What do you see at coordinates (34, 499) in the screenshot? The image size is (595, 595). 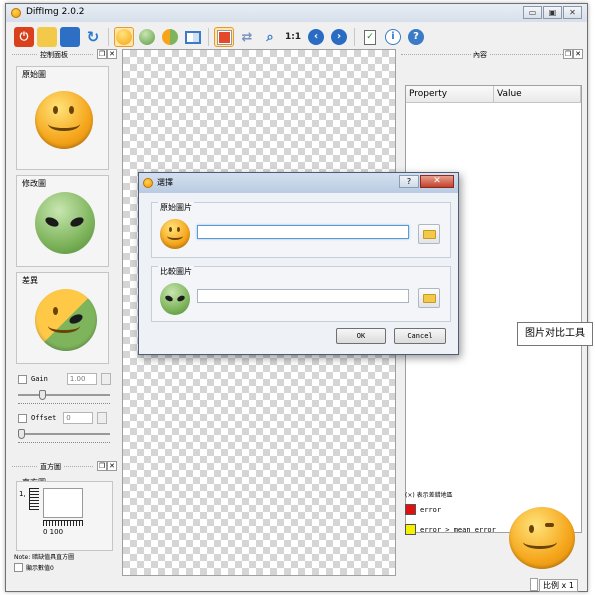 I see `histogram-y-axis` at bounding box center [34, 499].